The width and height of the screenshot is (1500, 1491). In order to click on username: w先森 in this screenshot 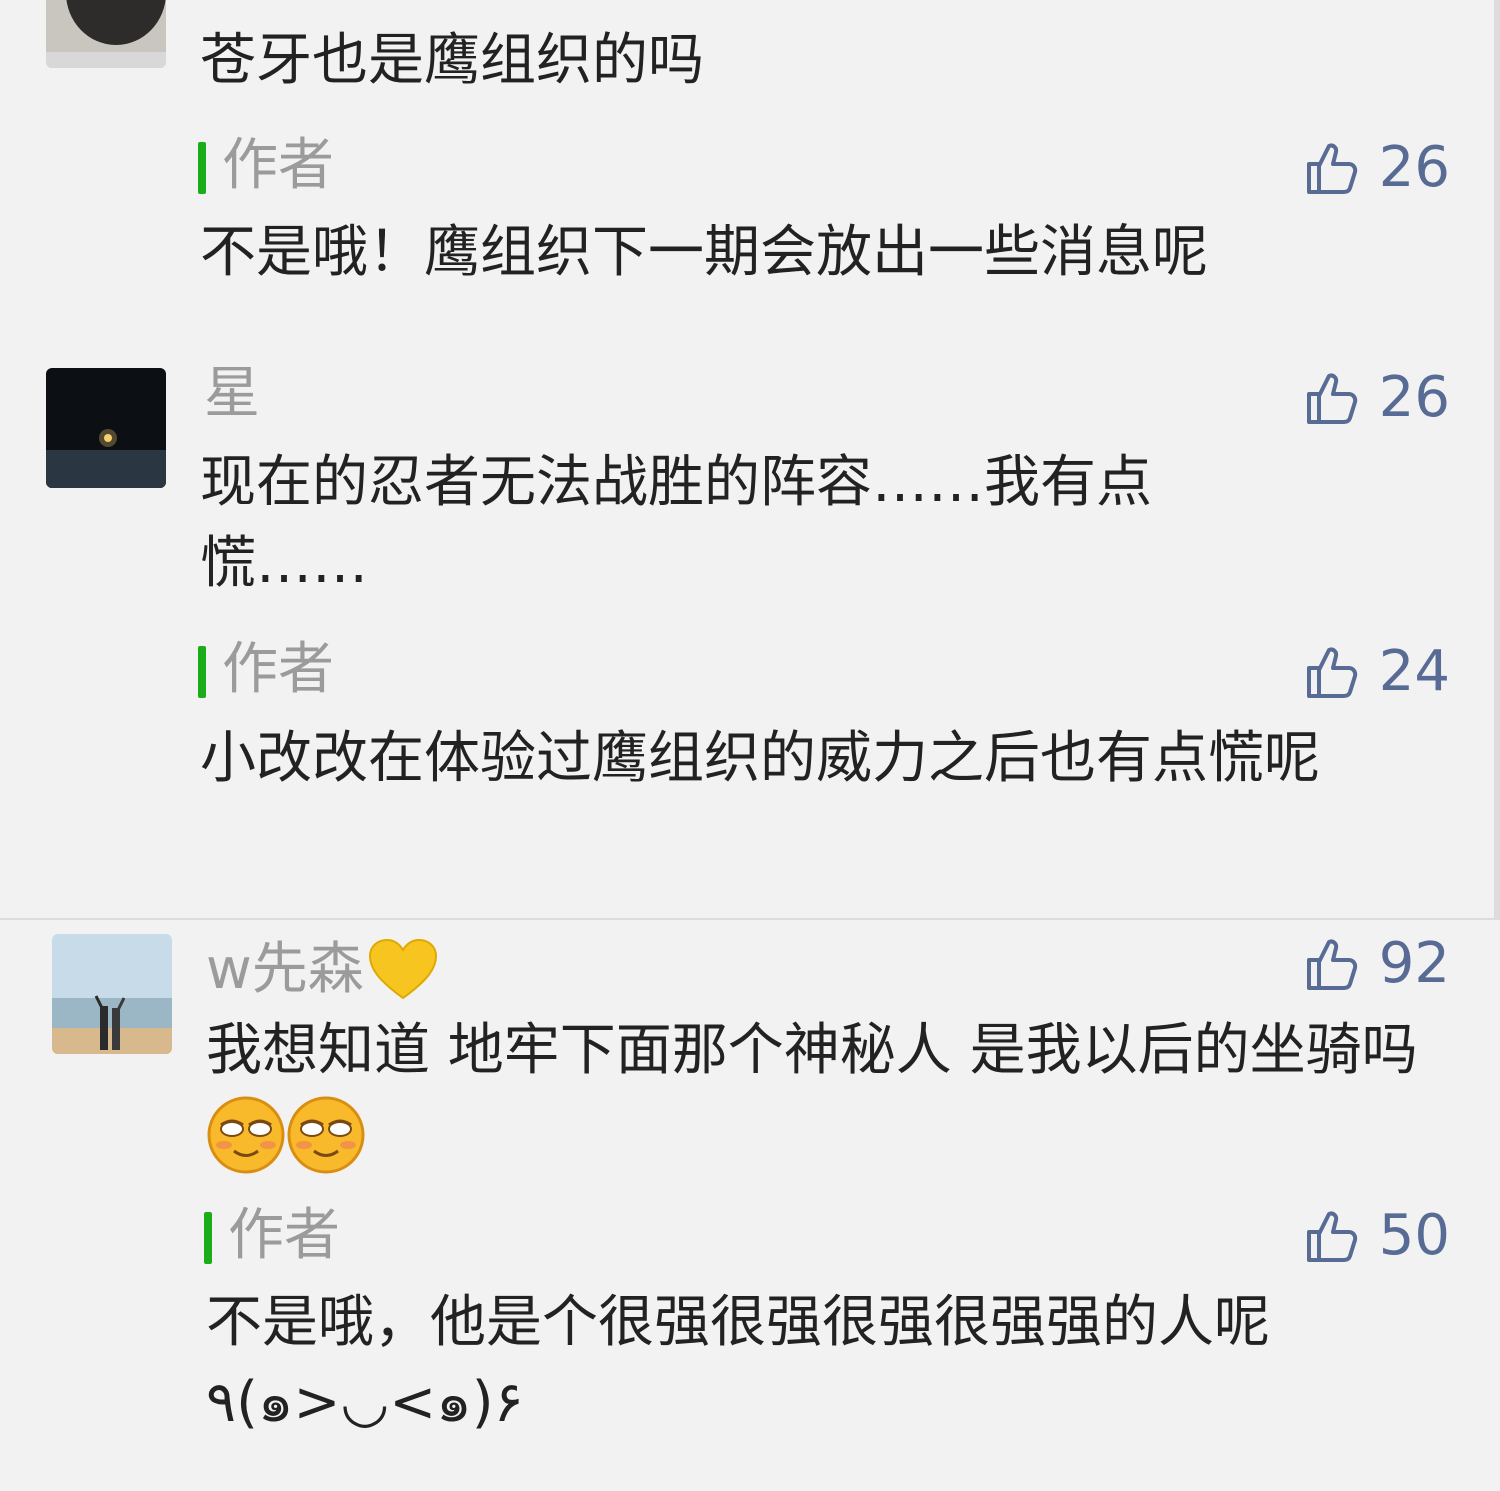, I will do `click(322, 970)`.